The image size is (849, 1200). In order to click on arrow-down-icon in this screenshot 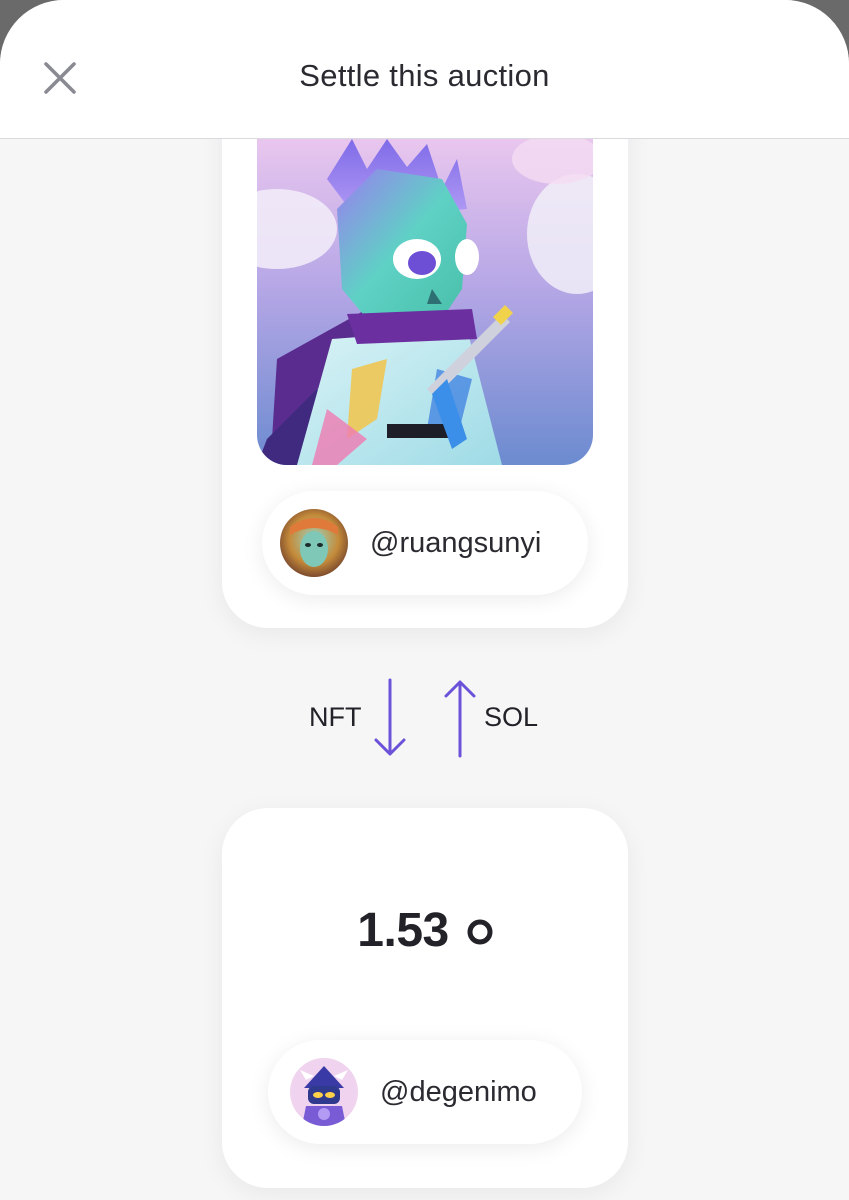, I will do `click(390, 717)`.